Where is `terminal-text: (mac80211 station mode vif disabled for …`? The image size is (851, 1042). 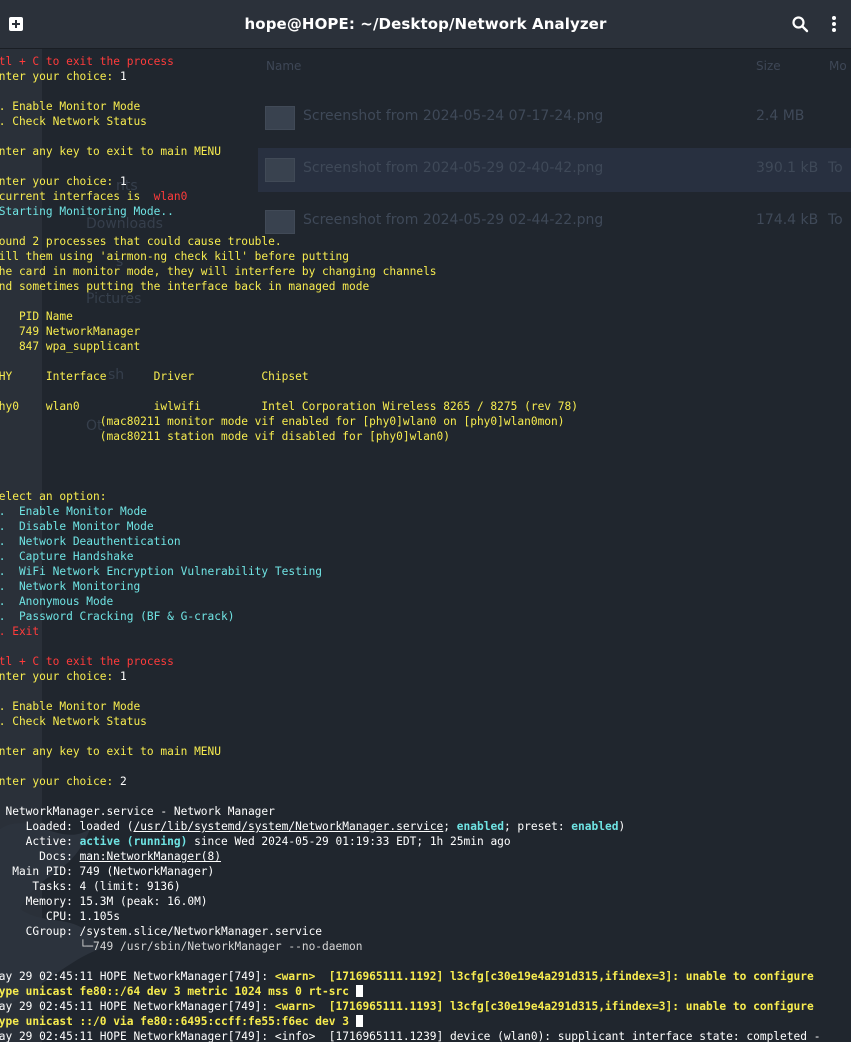
terminal-text: (mac80211 station mode vif disabled for … is located at coordinates (225, 436).